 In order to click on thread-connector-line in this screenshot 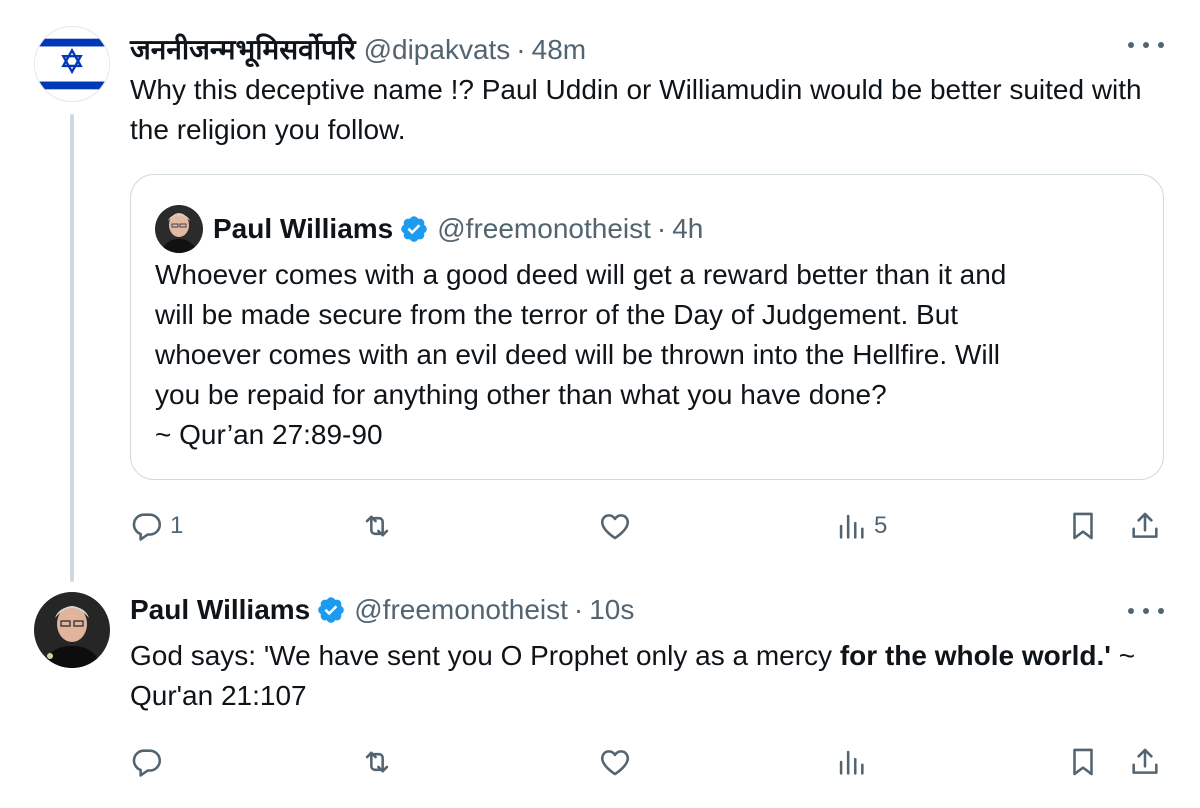, I will do `click(72, 348)`.